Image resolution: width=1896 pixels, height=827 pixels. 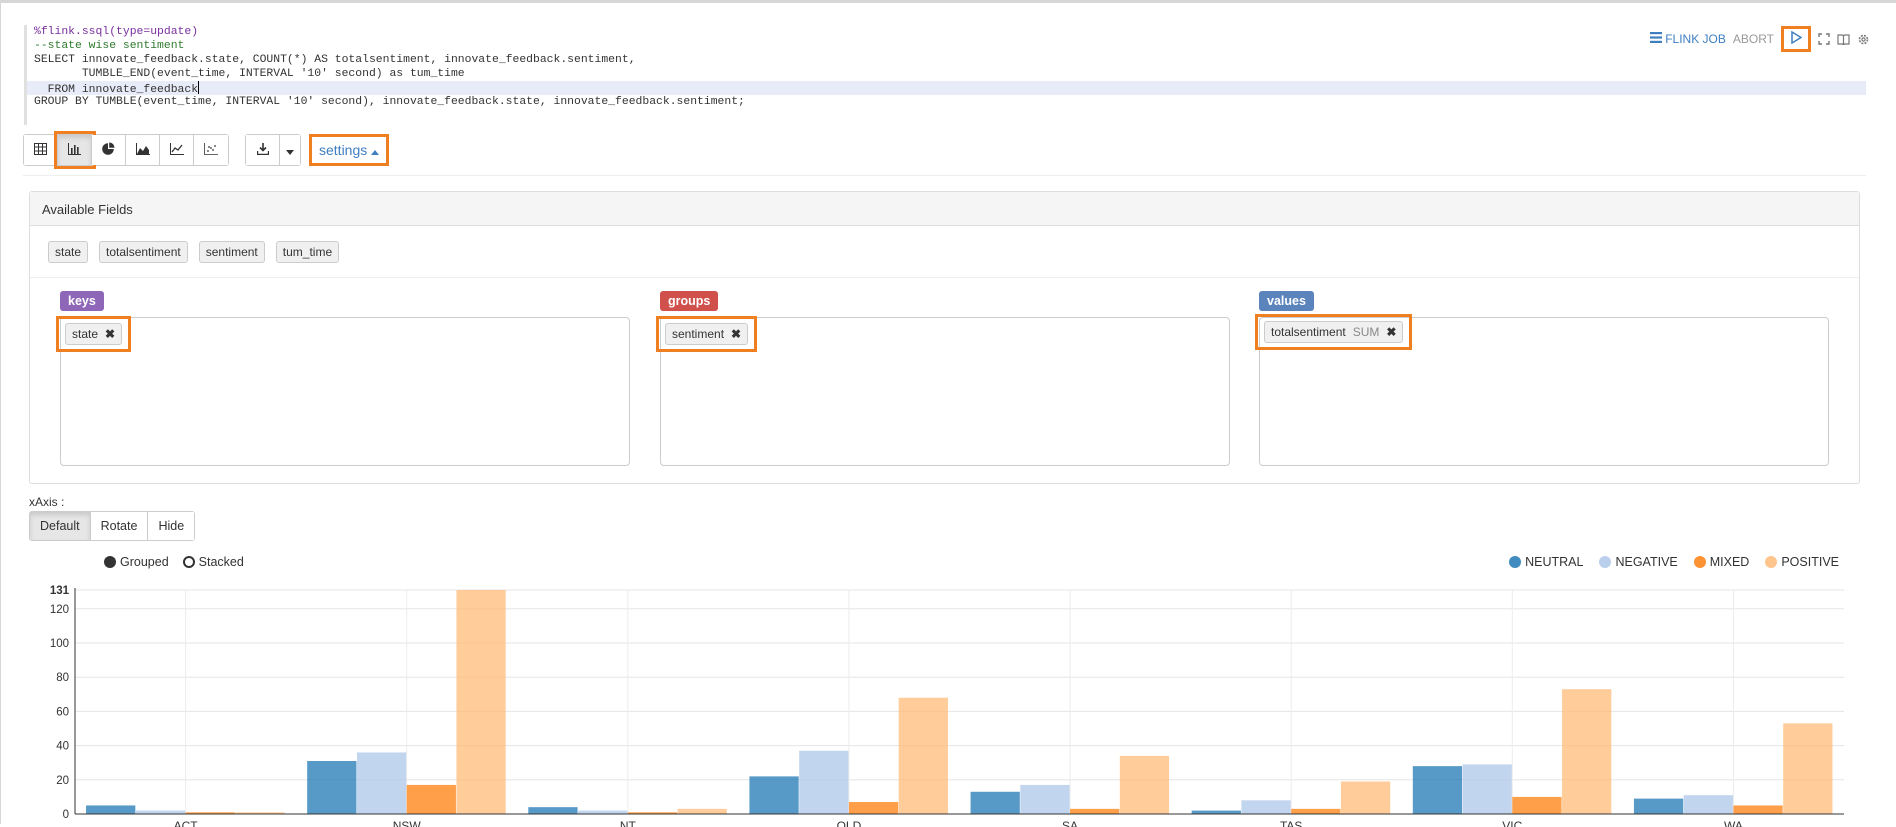 I want to click on field-chip: sentiment, so click(x=231, y=251).